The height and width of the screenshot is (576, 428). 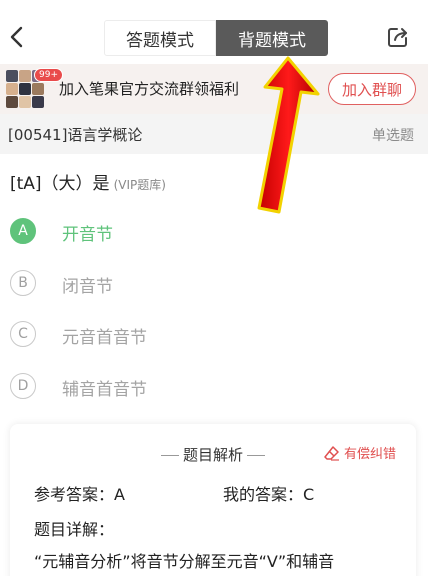 What do you see at coordinates (23, 283) in the screenshot?
I see `option-letter: B` at bounding box center [23, 283].